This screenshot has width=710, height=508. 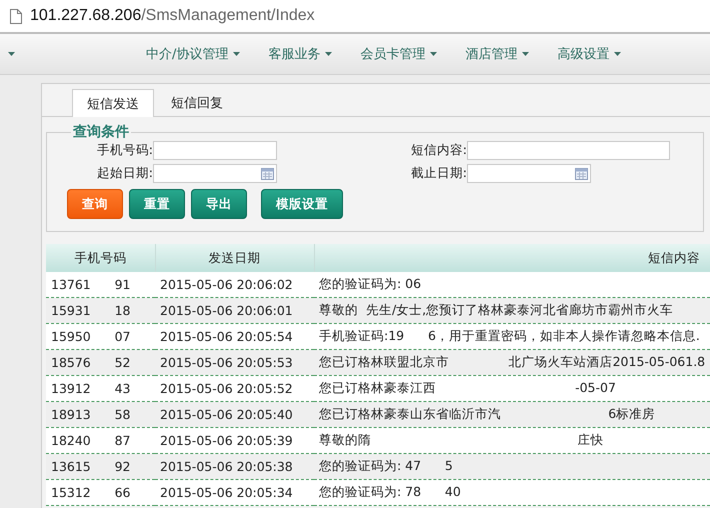 What do you see at coordinates (157, 204) in the screenshot?
I see `action-button: 重置` at bounding box center [157, 204].